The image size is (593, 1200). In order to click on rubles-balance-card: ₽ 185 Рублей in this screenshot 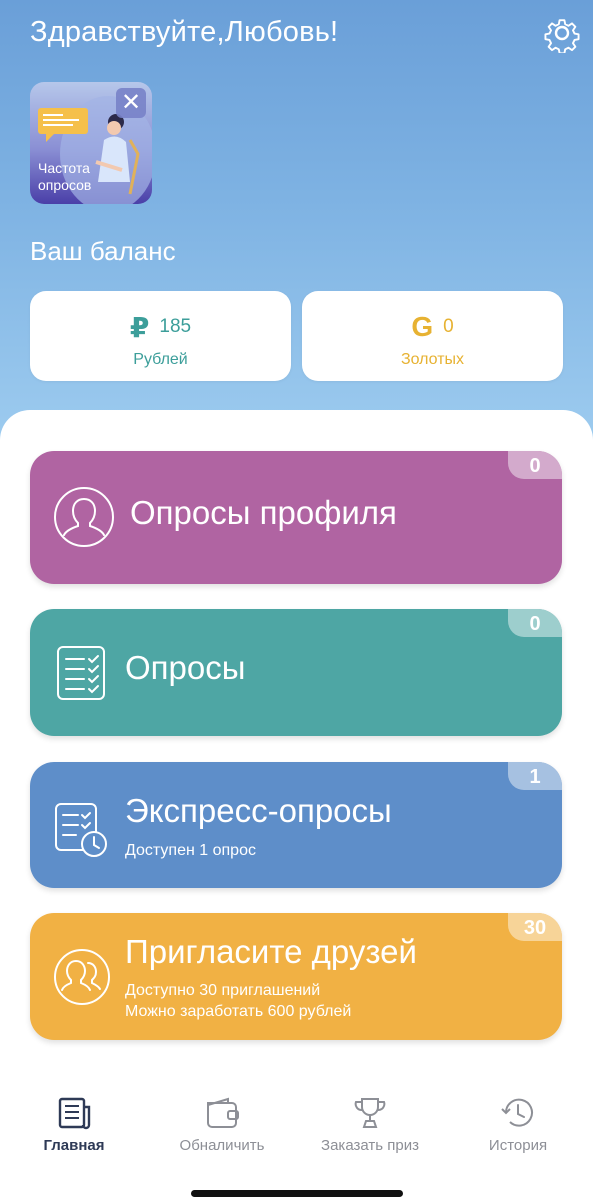, I will do `click(160, 336)`.